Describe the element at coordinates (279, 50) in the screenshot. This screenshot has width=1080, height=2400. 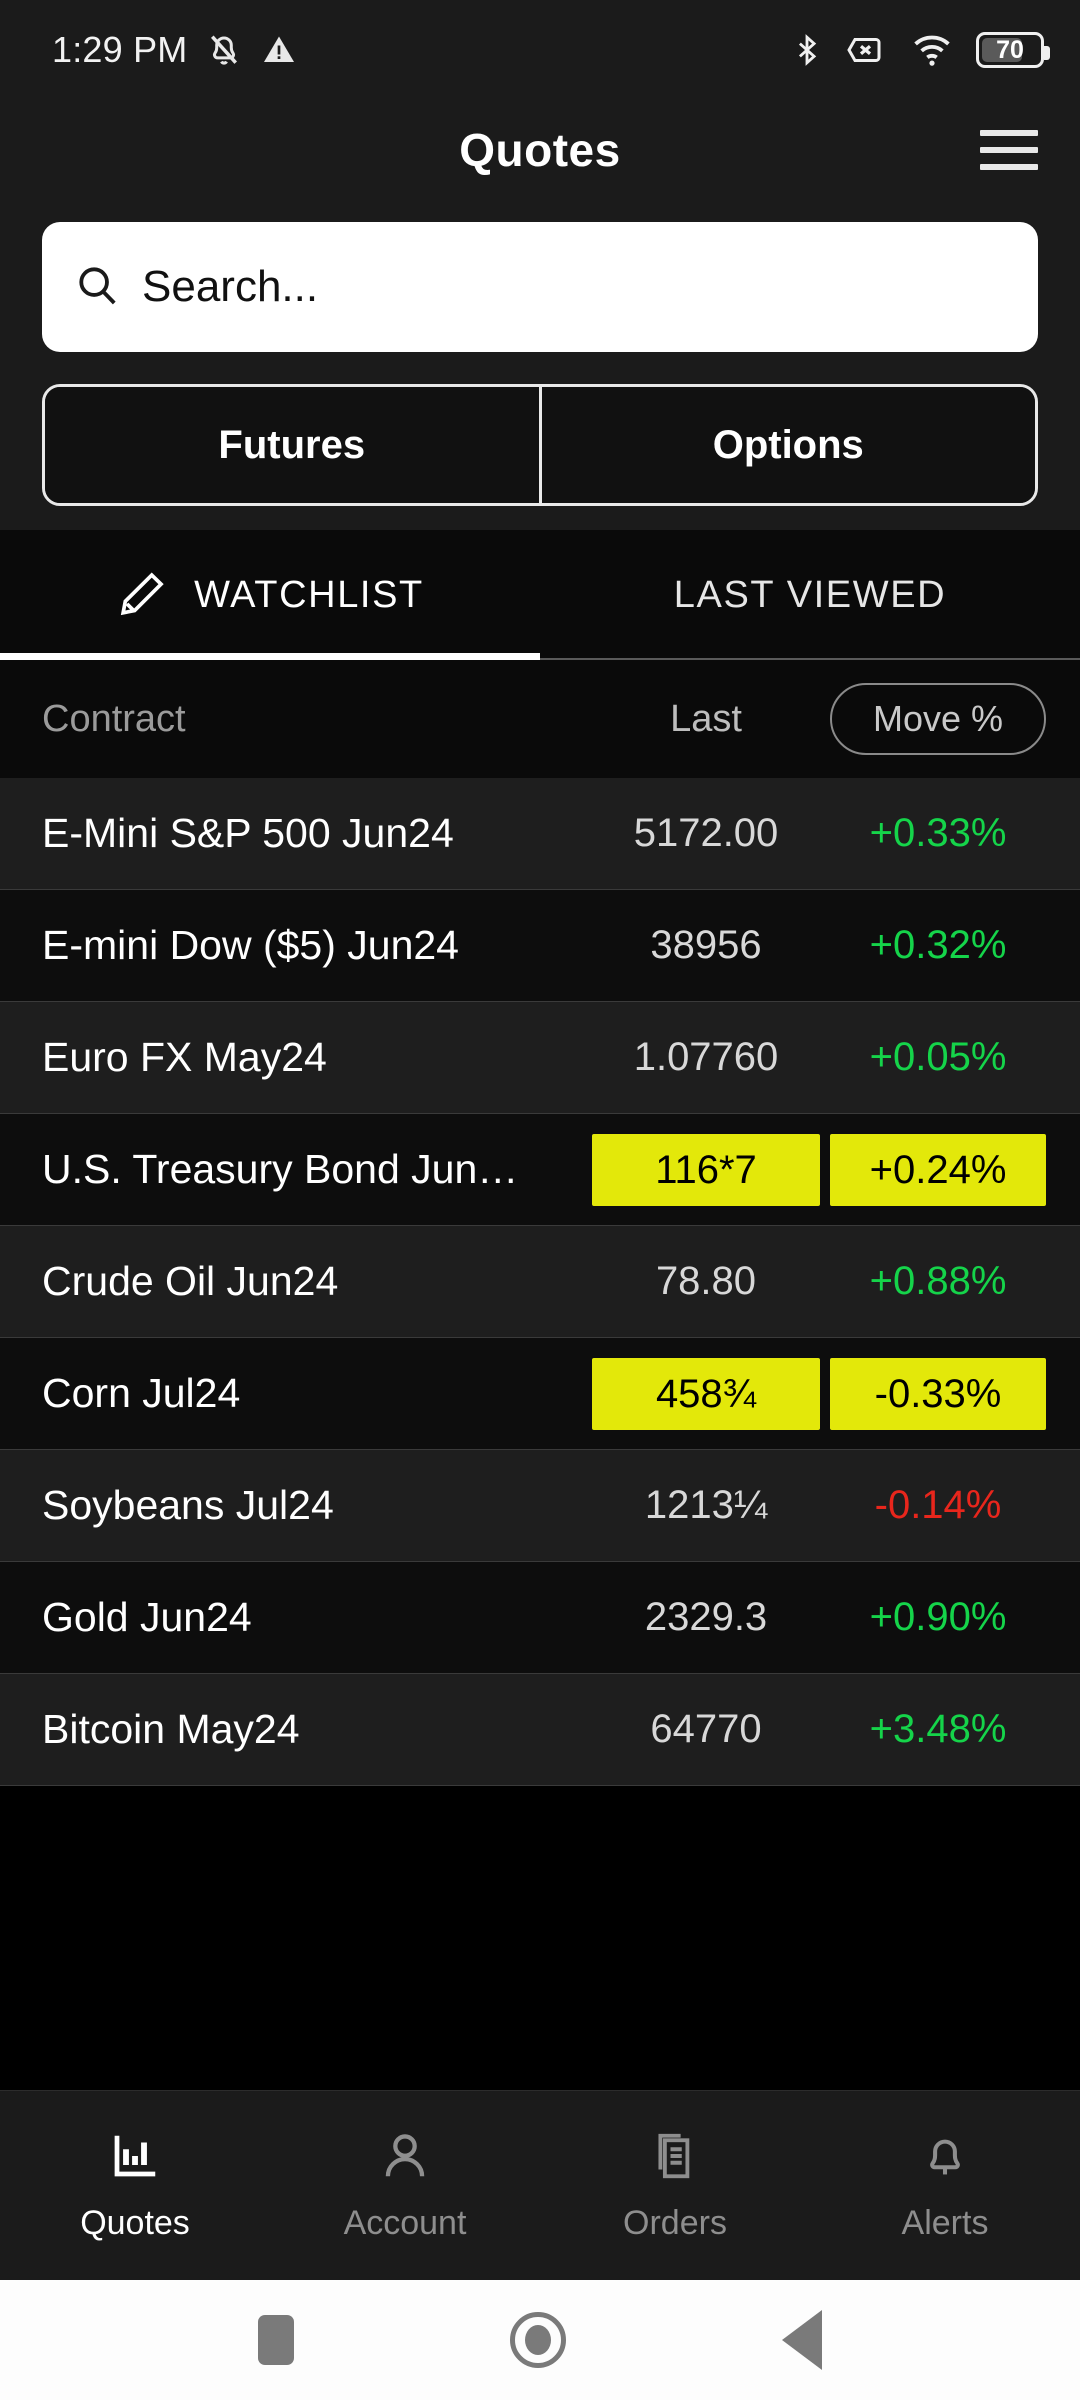
I see `warning-triangle-icon` at that location.